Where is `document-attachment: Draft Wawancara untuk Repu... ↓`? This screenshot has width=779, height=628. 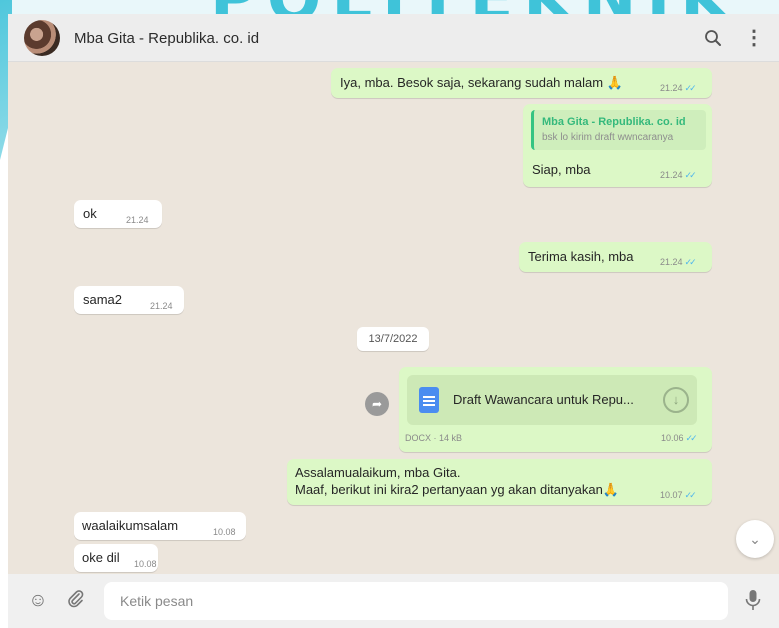 document-attachment: Draft Wawancara untuk Repu... ↓ is located at coordinates (552, 400).